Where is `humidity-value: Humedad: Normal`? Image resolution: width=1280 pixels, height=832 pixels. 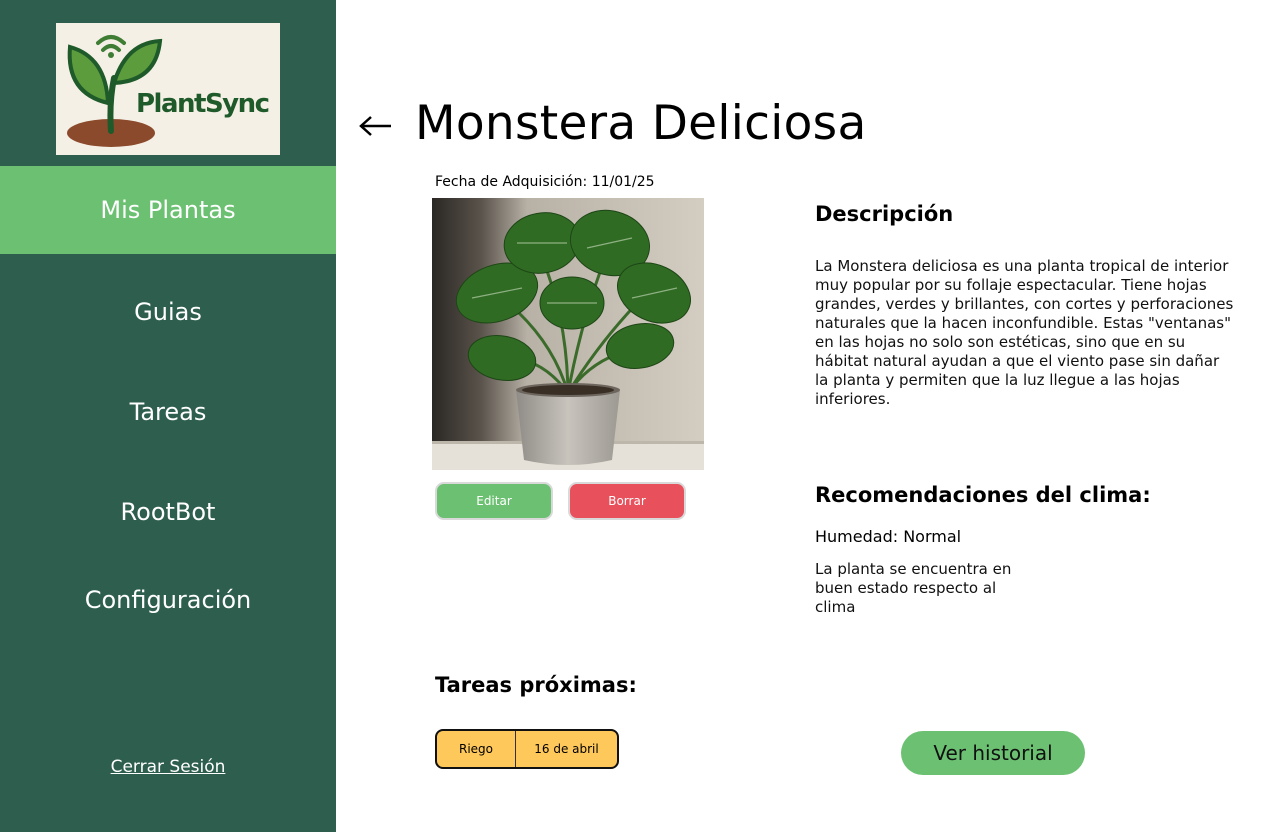
humidity-value: Humedad: Normal is located at coordinates (888, 536).